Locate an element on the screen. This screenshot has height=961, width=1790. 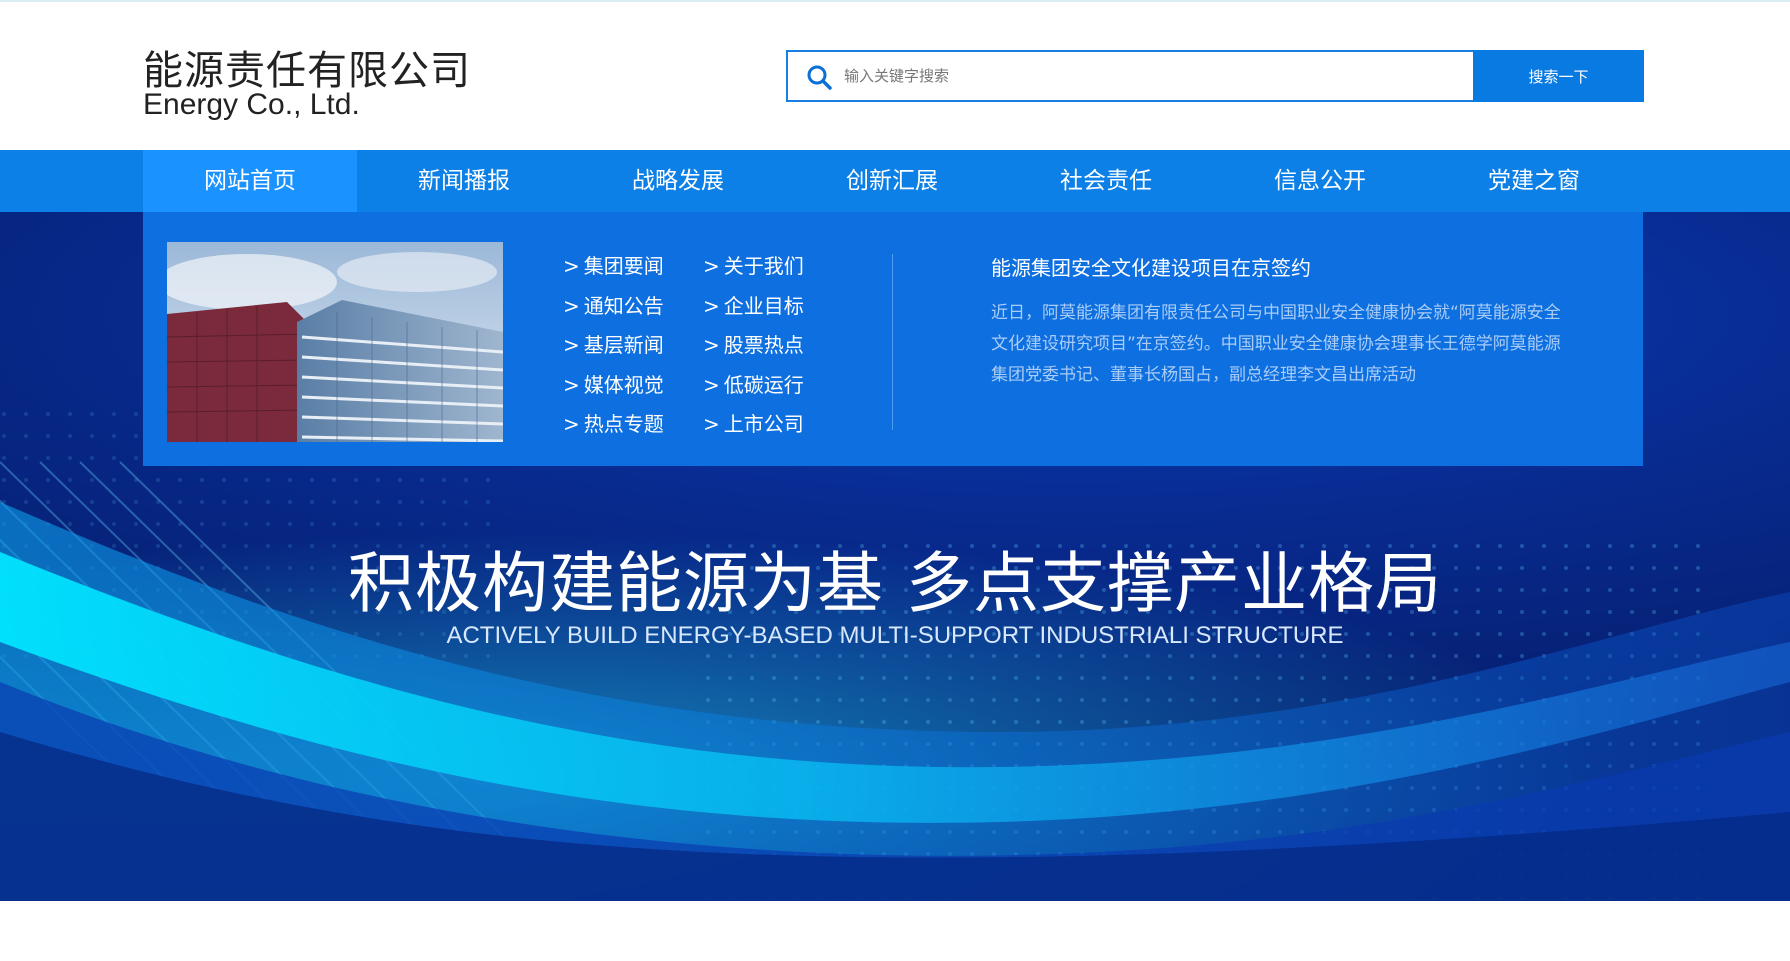
link-low-carbon: > 低碳运行 is located at coordinates (753, 389).